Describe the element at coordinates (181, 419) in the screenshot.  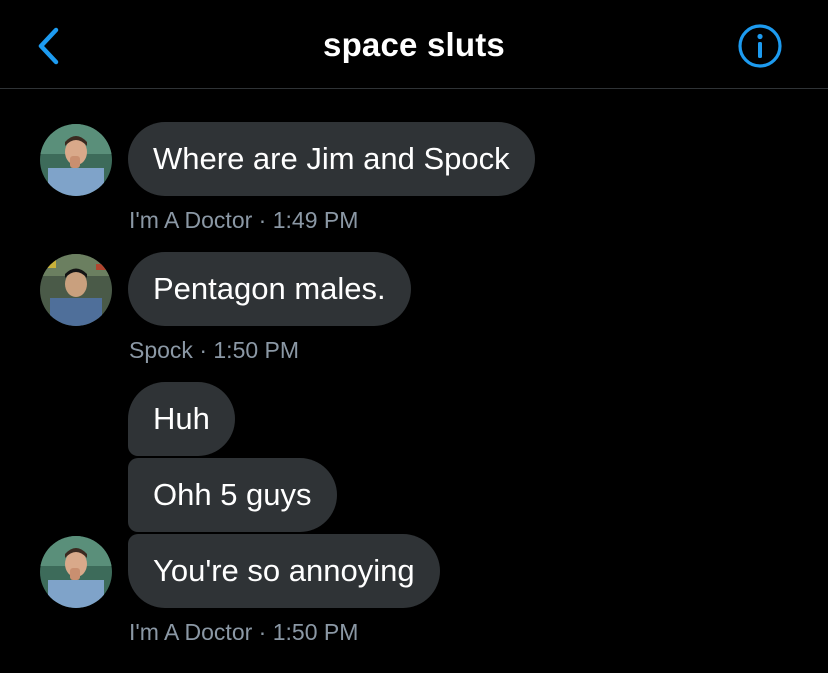
I see `message-bubble: Huh` at that location.